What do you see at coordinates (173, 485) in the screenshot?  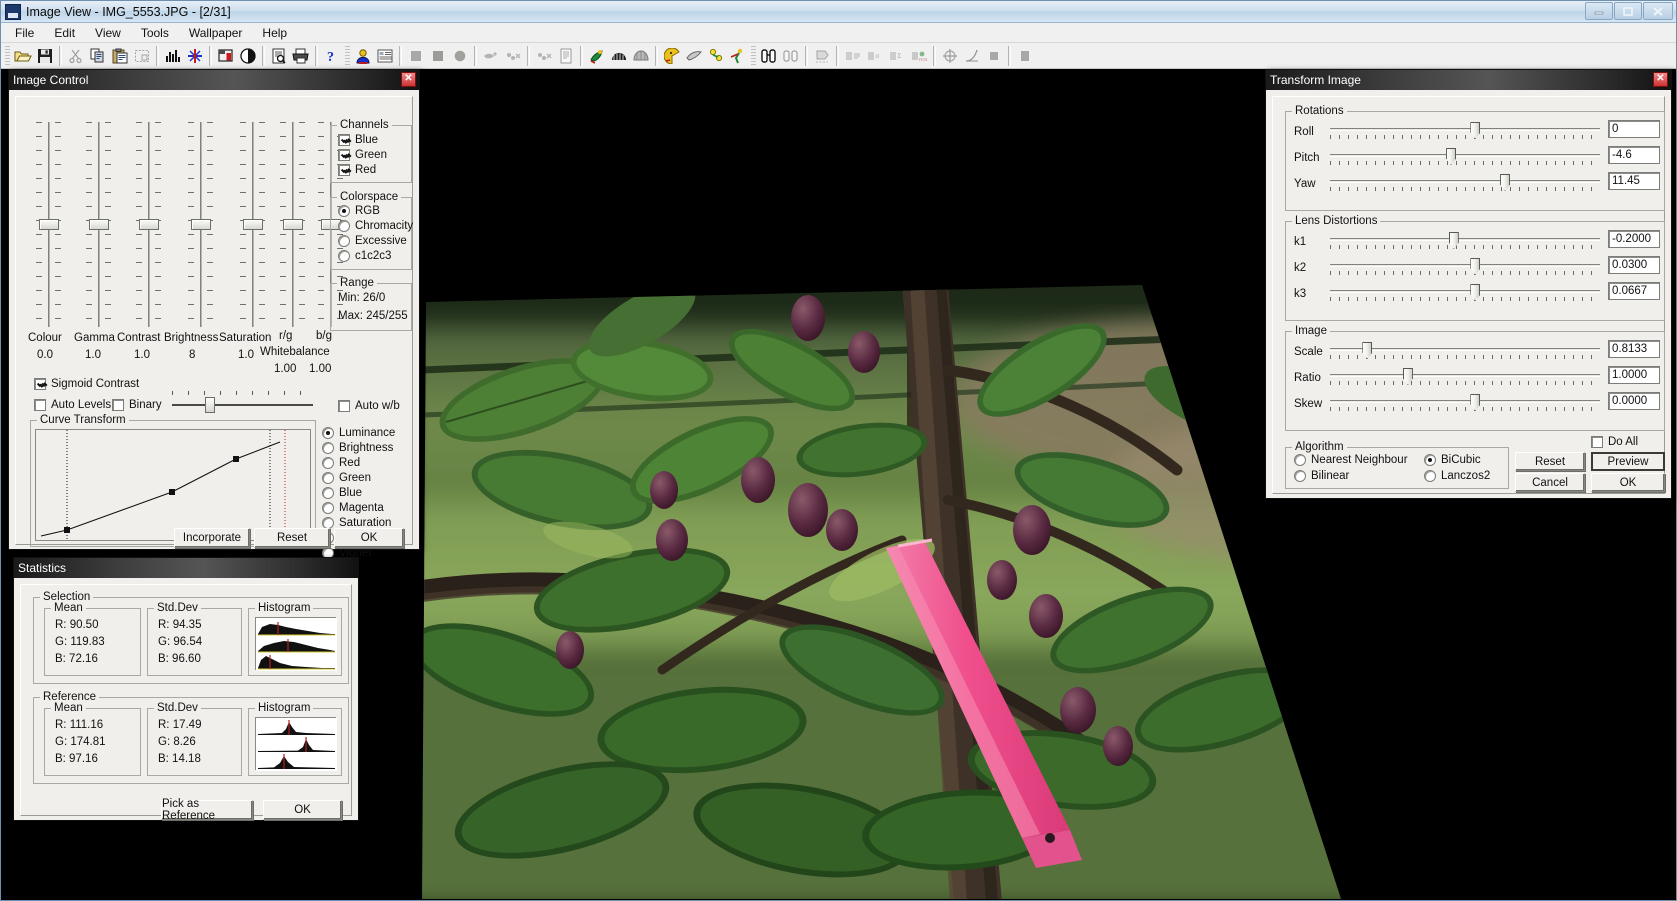 I see `curve-canvas` at bounding box center [173, 485].